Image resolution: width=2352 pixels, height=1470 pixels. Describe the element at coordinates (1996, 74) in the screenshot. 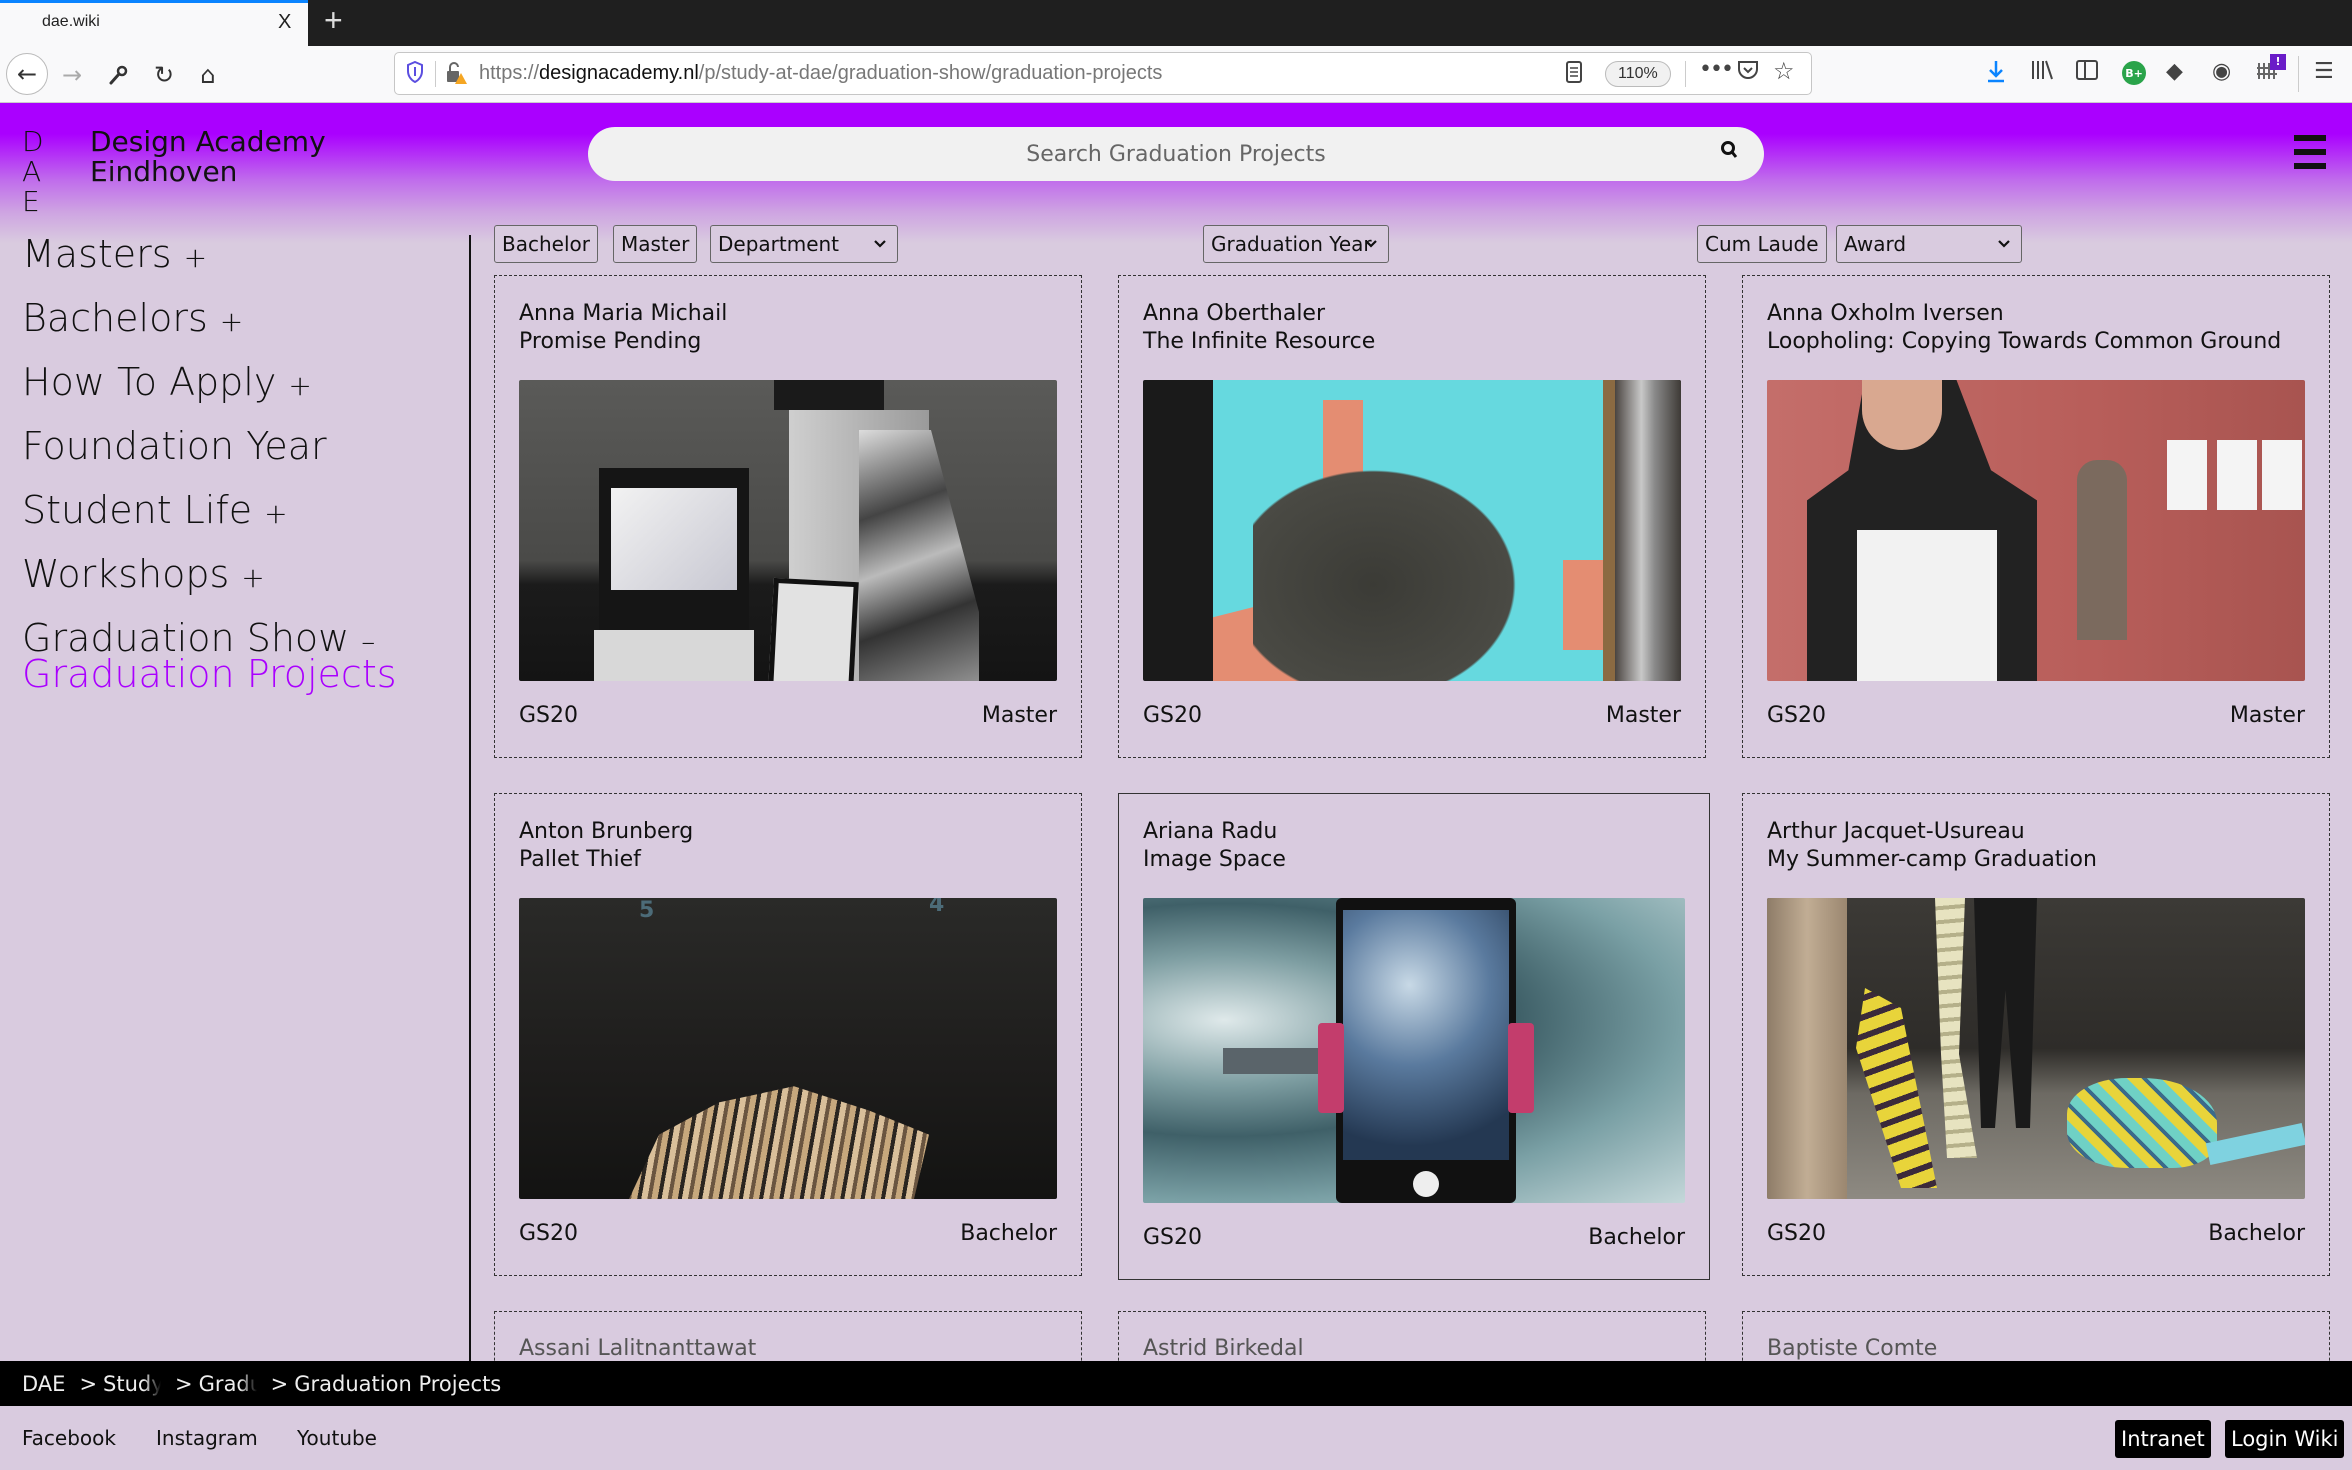

I see `download-icon` at that location.